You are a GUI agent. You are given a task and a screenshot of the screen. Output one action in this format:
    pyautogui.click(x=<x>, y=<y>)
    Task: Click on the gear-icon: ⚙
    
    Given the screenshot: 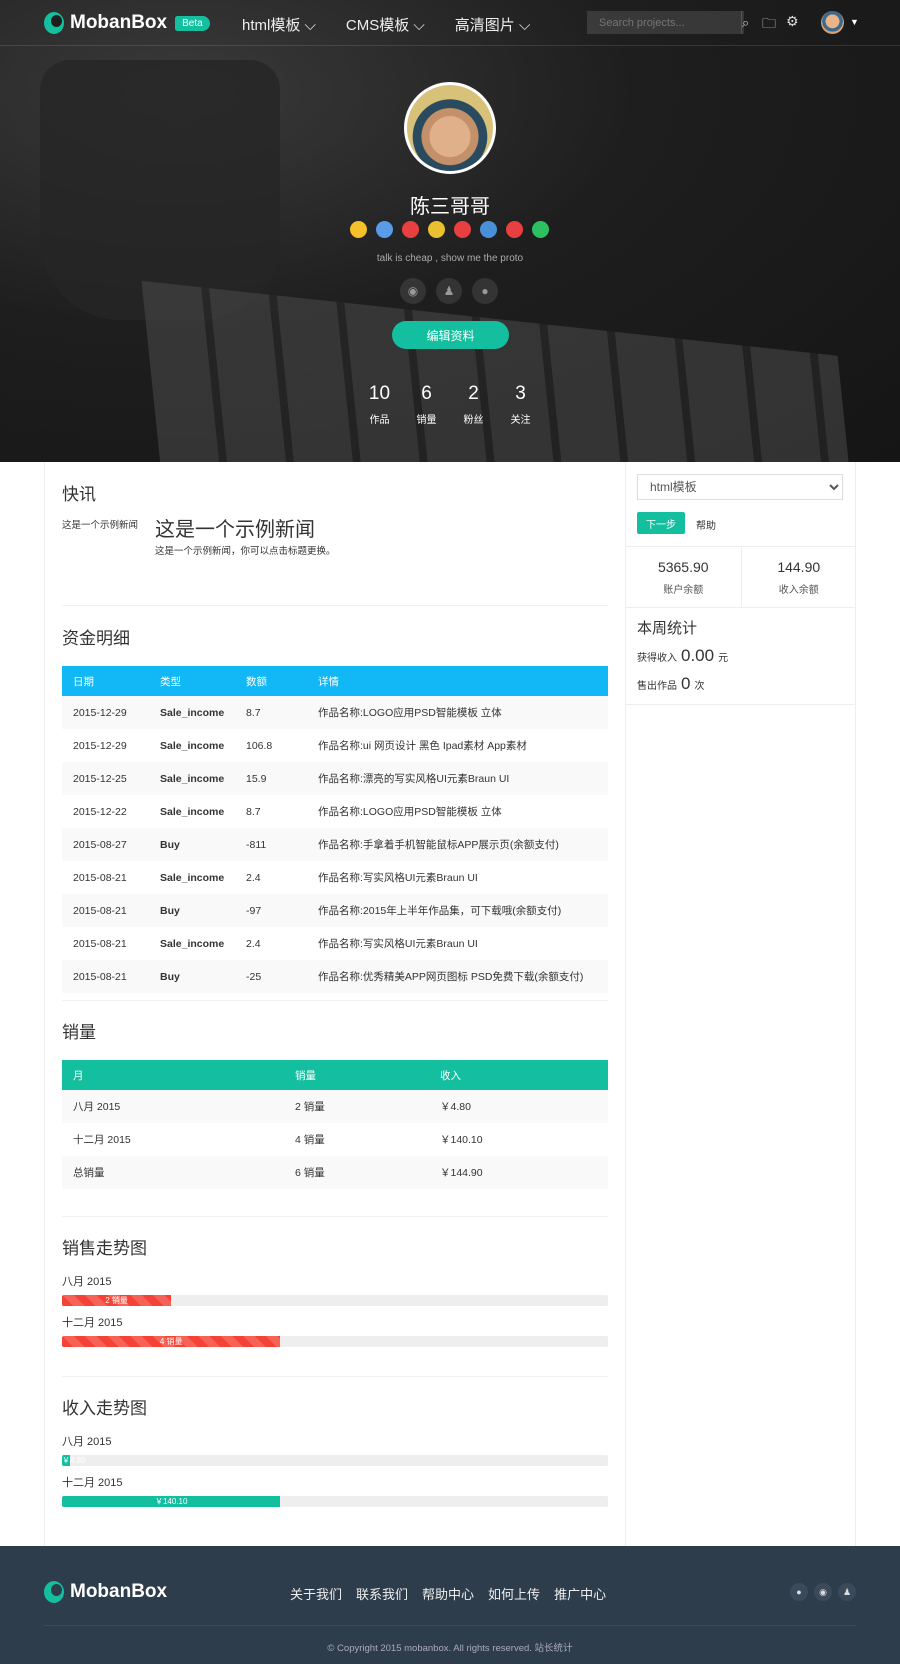 What is the action you would take?
    pyautogui.click(x=792, y=25)
    